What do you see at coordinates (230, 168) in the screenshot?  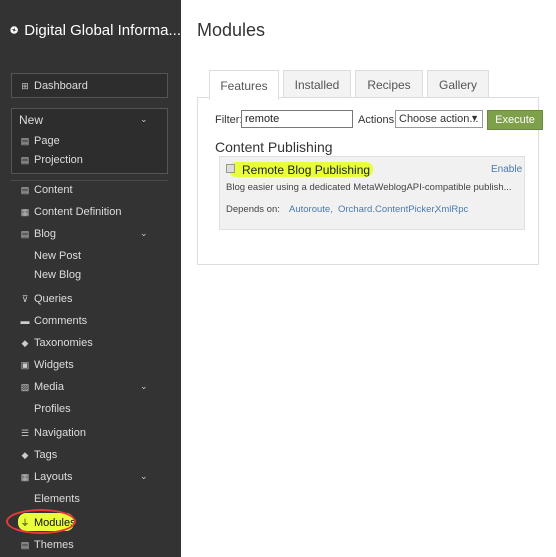 I see `module-icon` at bounding box center [230, 168].